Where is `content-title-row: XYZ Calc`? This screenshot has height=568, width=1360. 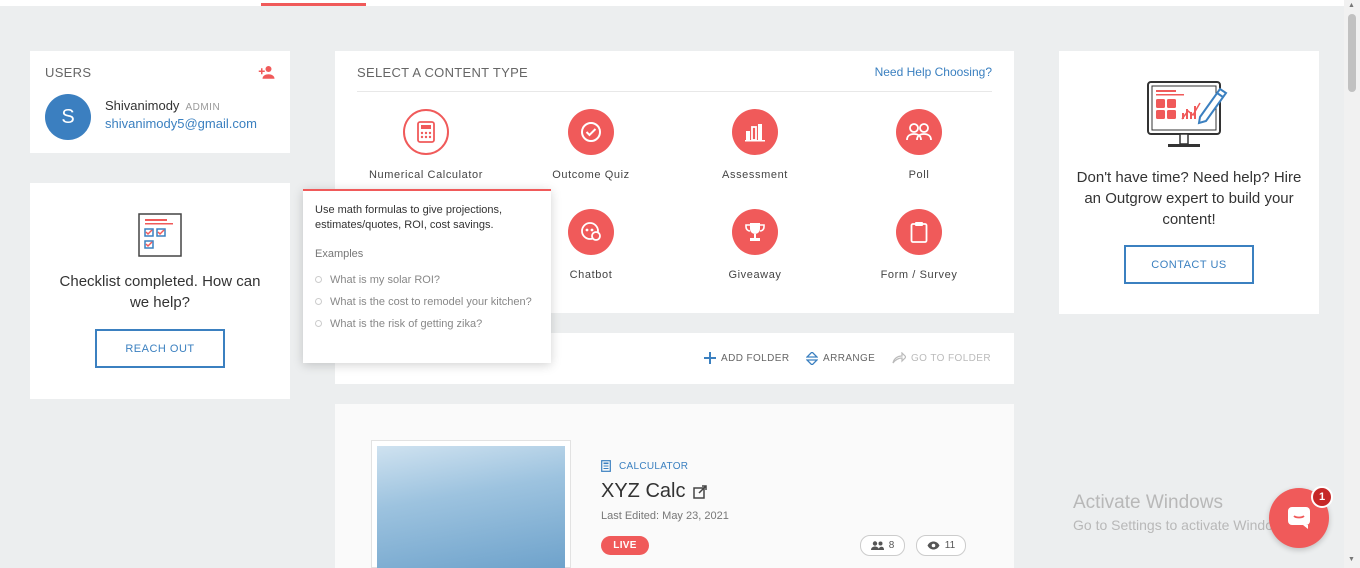 content-title-row: XYZ Calc is located at coordinates (654, 491).